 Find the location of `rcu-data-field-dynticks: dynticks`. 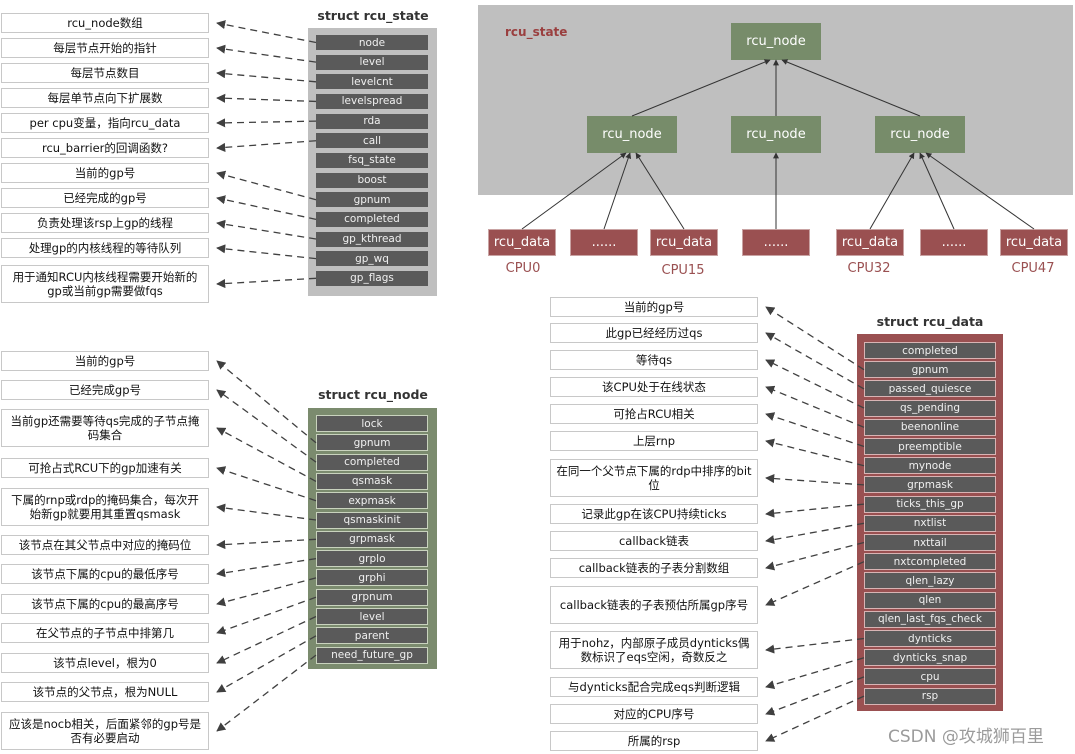

rcu-data-field-dynticks: dynticks is located at coordinates (930, 638).